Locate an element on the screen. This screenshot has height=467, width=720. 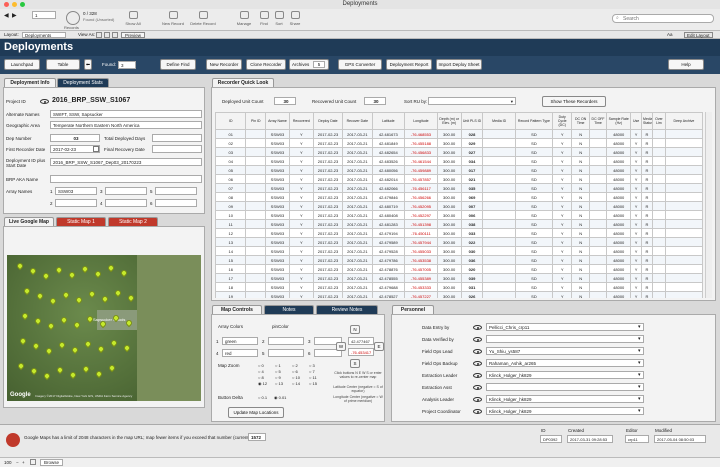
table-cell: -76.450111 is located at coordinates (421, 233).